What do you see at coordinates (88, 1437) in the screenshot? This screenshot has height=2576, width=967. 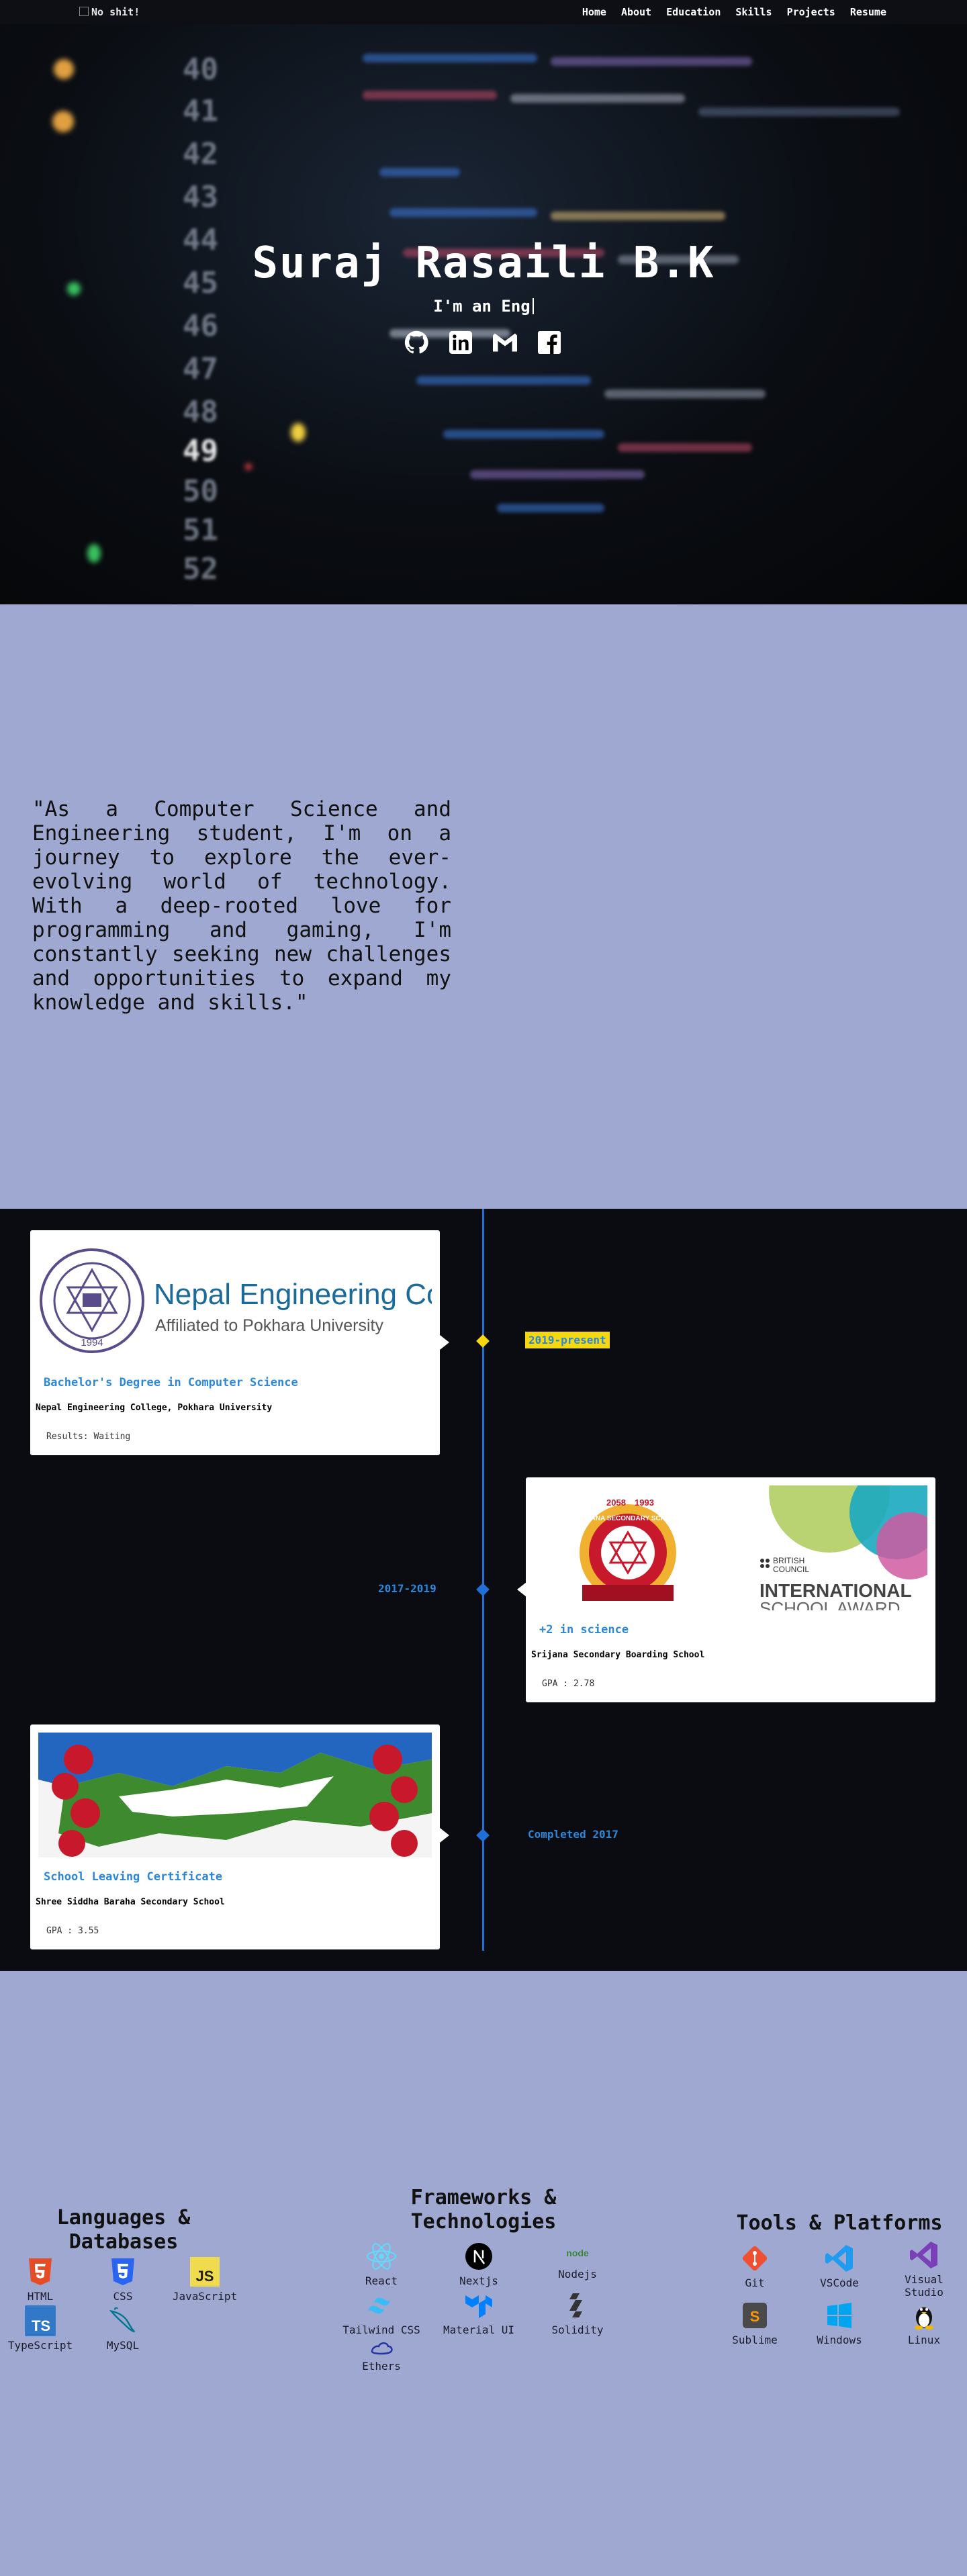 I see `education-result: Results: Waiting` at bounding box center [88, 1437].